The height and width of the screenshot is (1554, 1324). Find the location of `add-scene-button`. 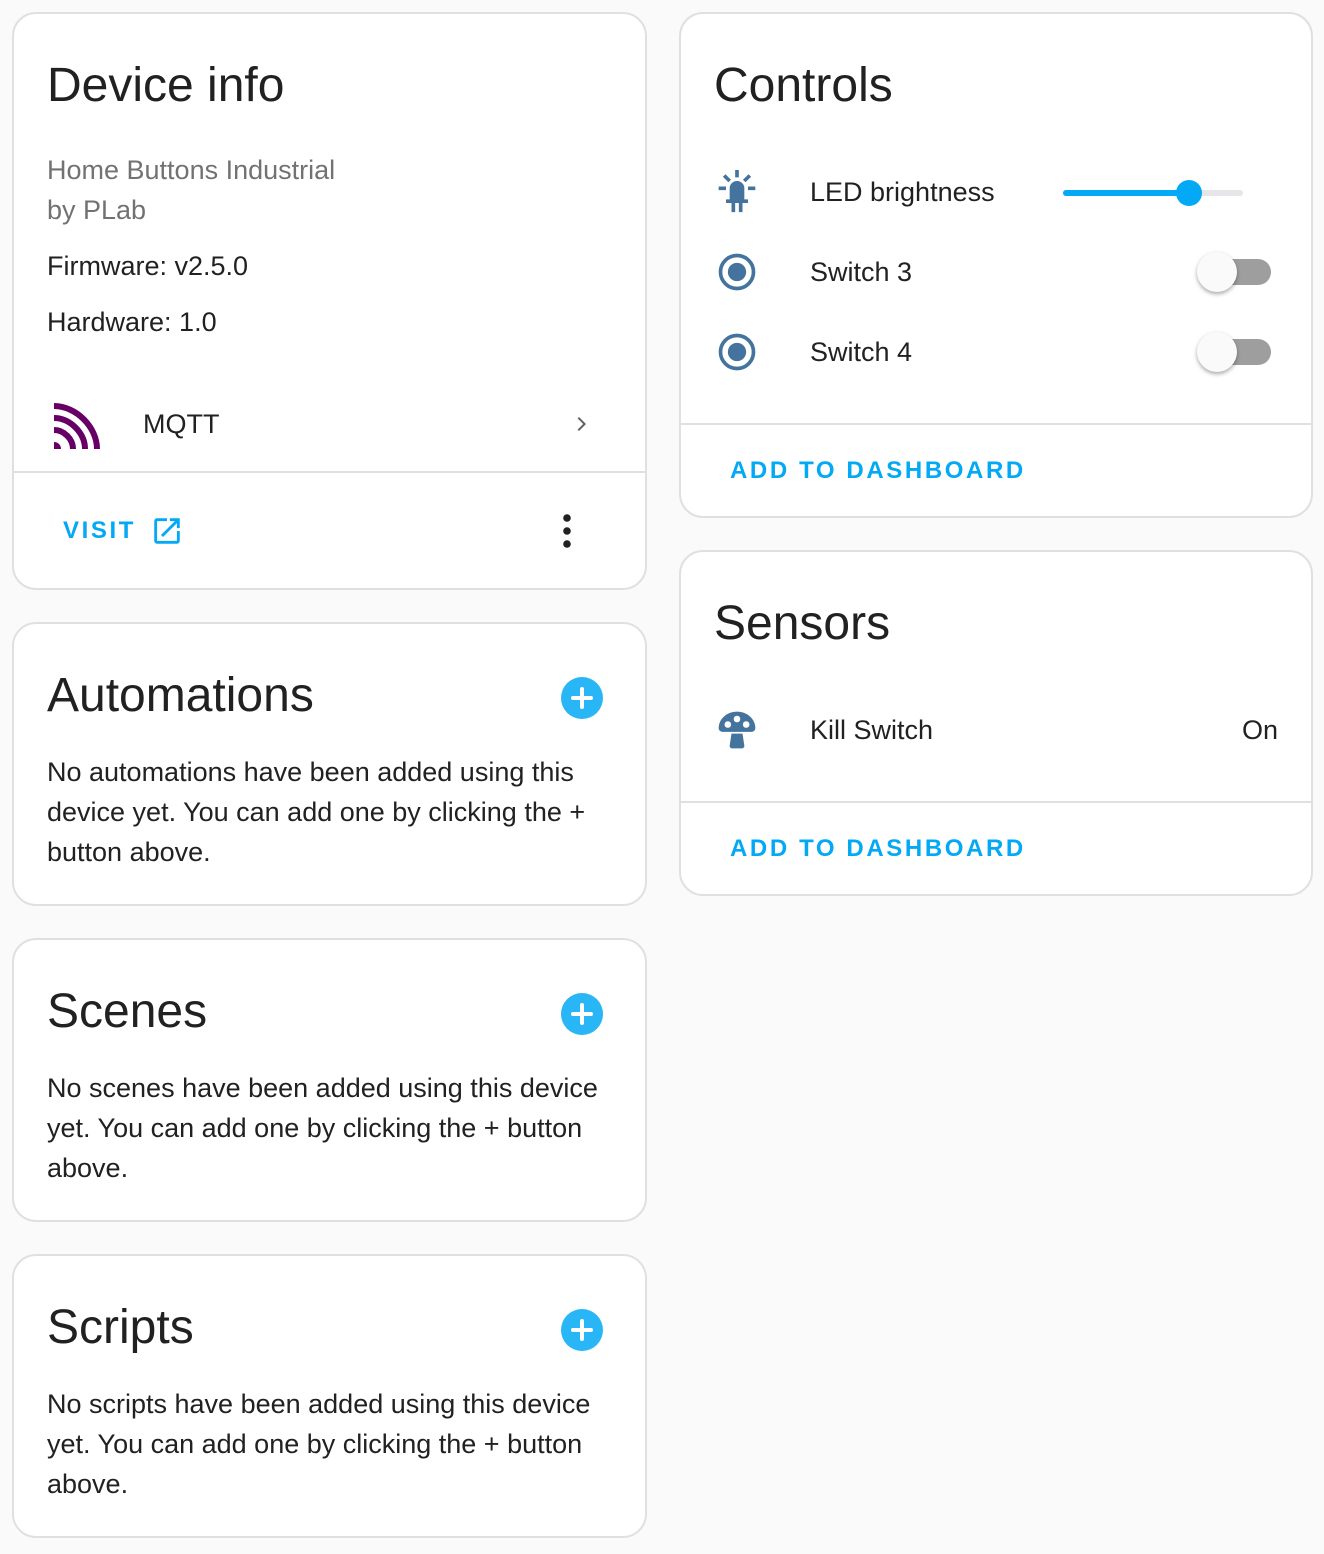

add-scene-button is located at coordinates (582, 1014).